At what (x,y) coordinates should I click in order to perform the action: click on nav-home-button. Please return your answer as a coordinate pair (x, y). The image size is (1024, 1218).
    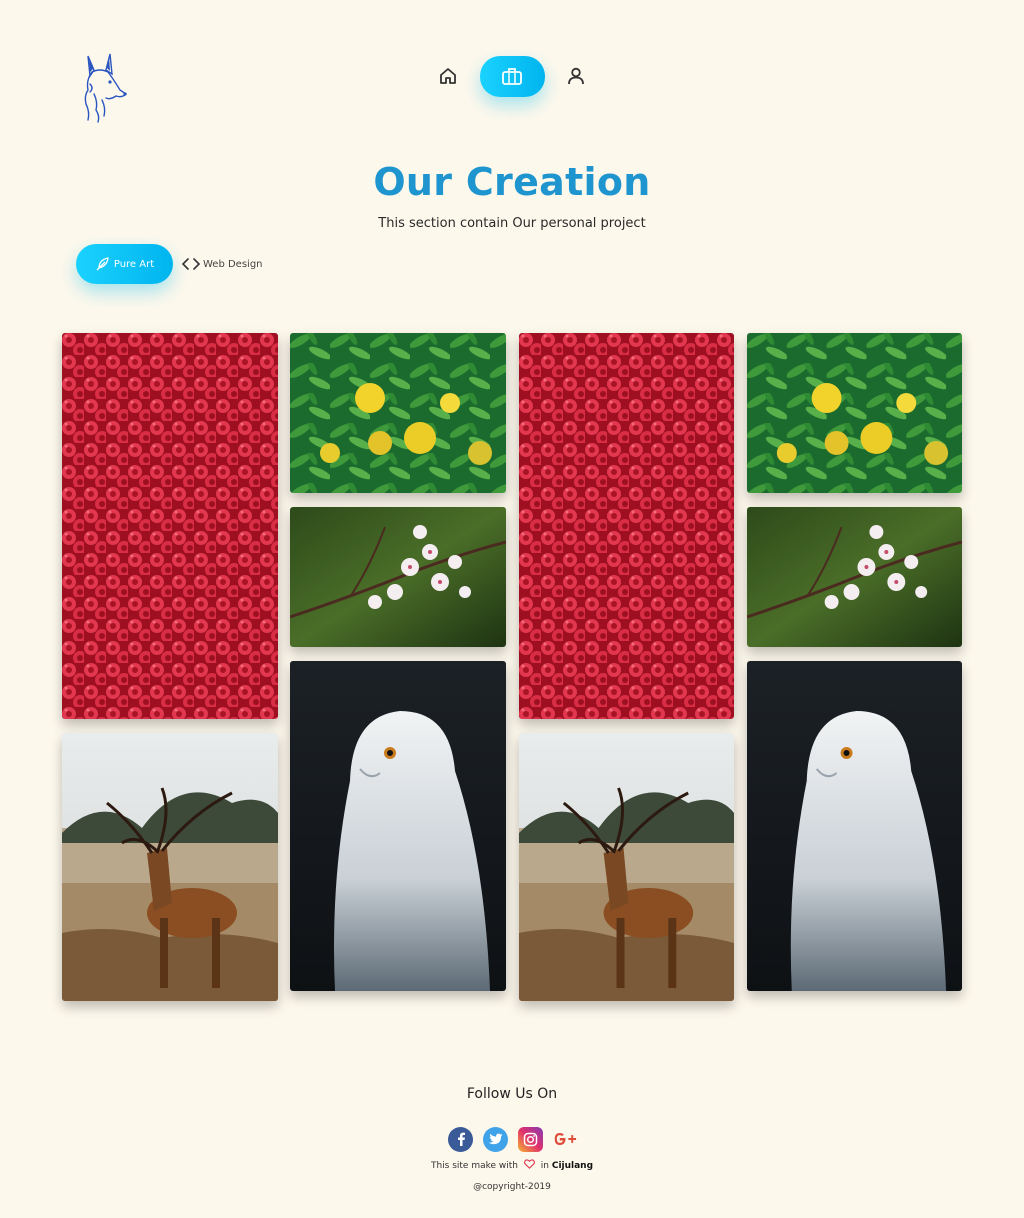
    Looking at the image, I should click on (448, 76).